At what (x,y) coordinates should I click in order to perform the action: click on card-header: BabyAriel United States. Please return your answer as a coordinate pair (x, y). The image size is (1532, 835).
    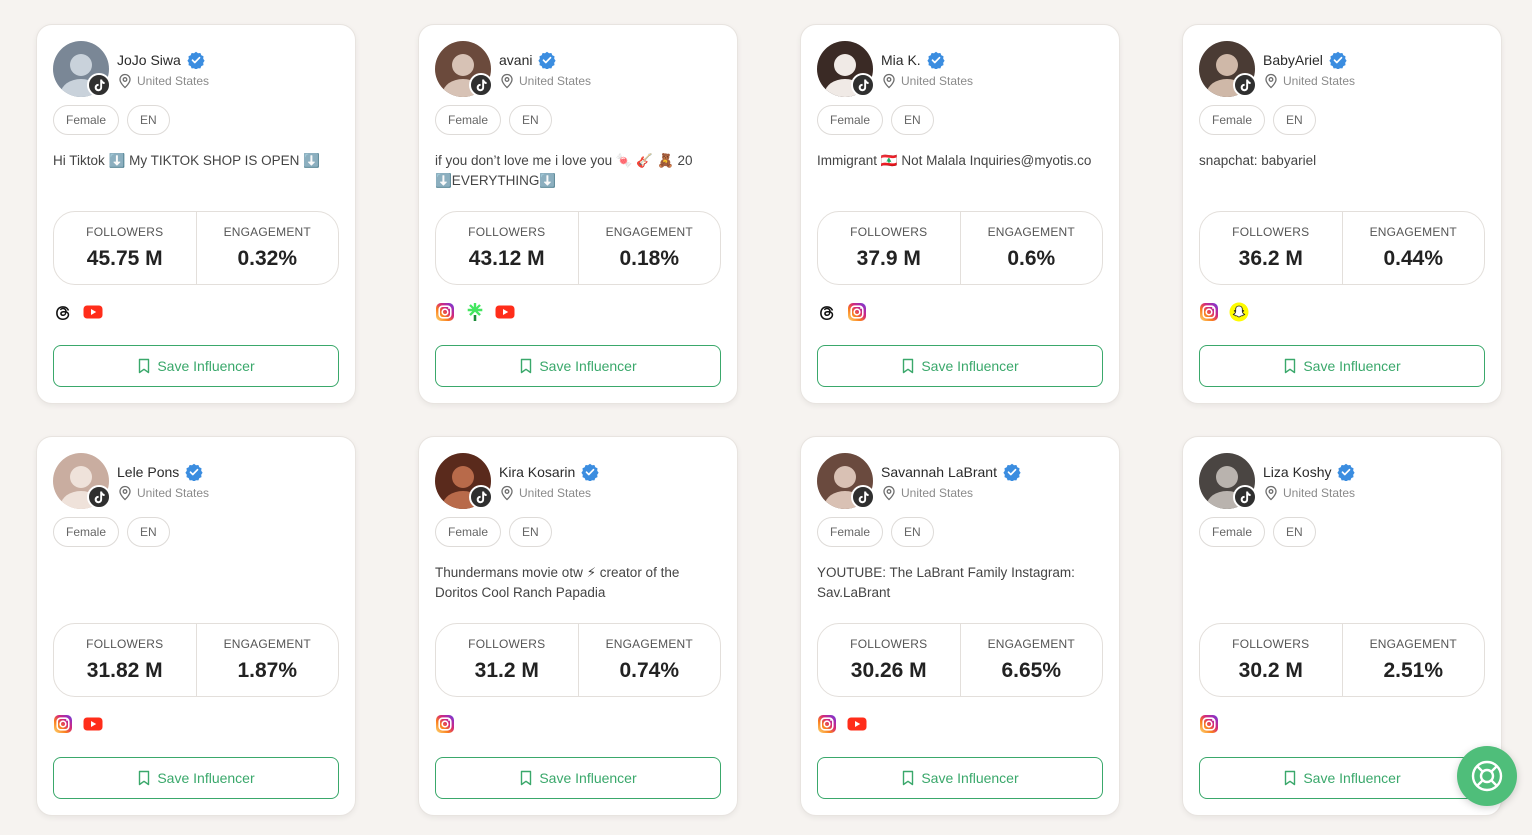
    Looking at the image, I should click on (1342, 69).